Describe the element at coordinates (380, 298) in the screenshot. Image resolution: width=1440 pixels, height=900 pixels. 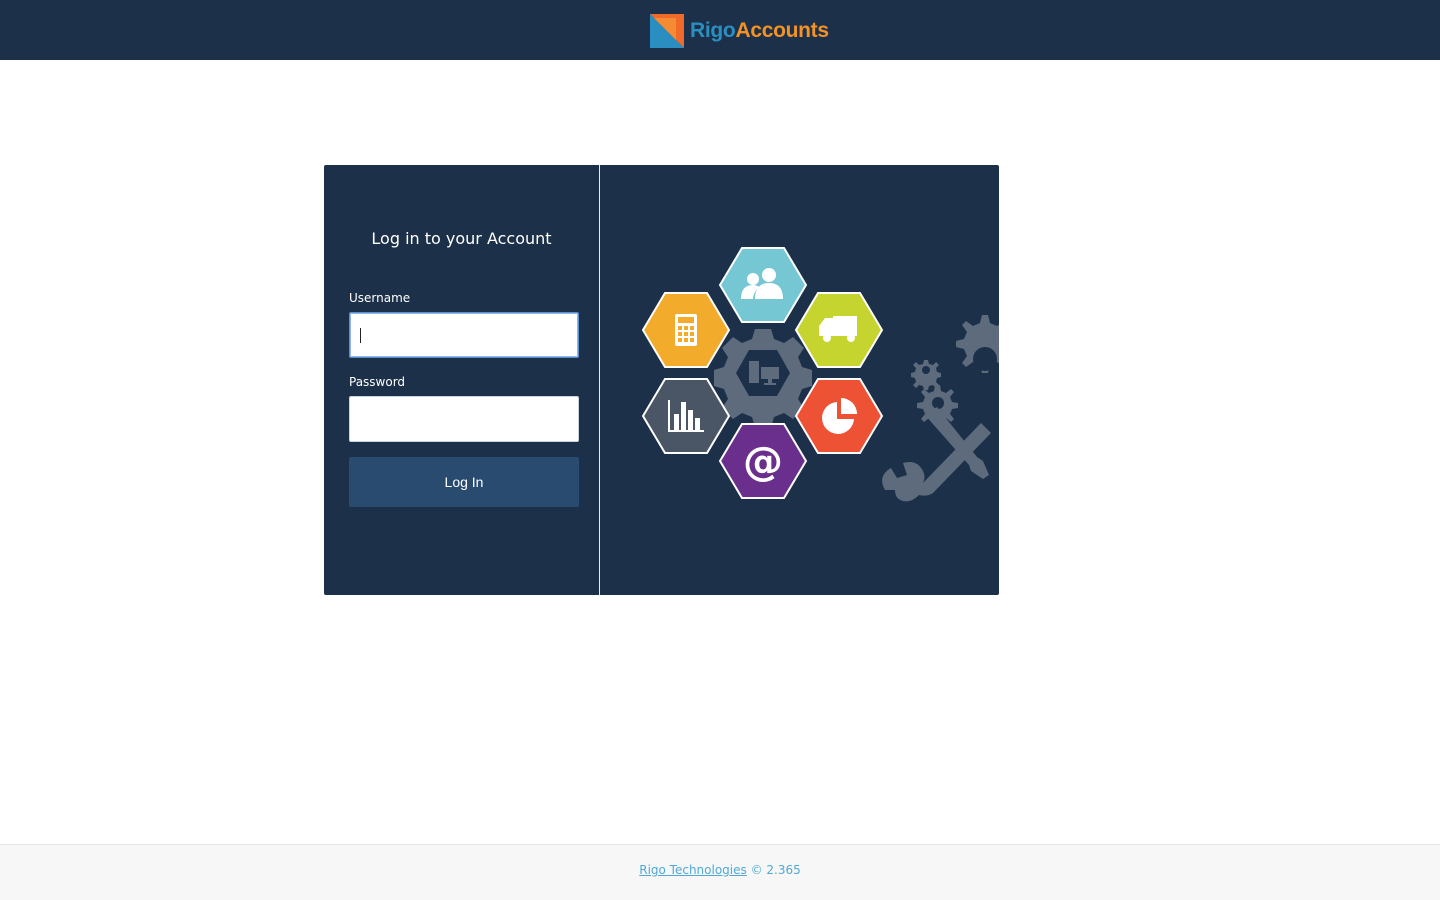
I see `username-label: Username` at that location.